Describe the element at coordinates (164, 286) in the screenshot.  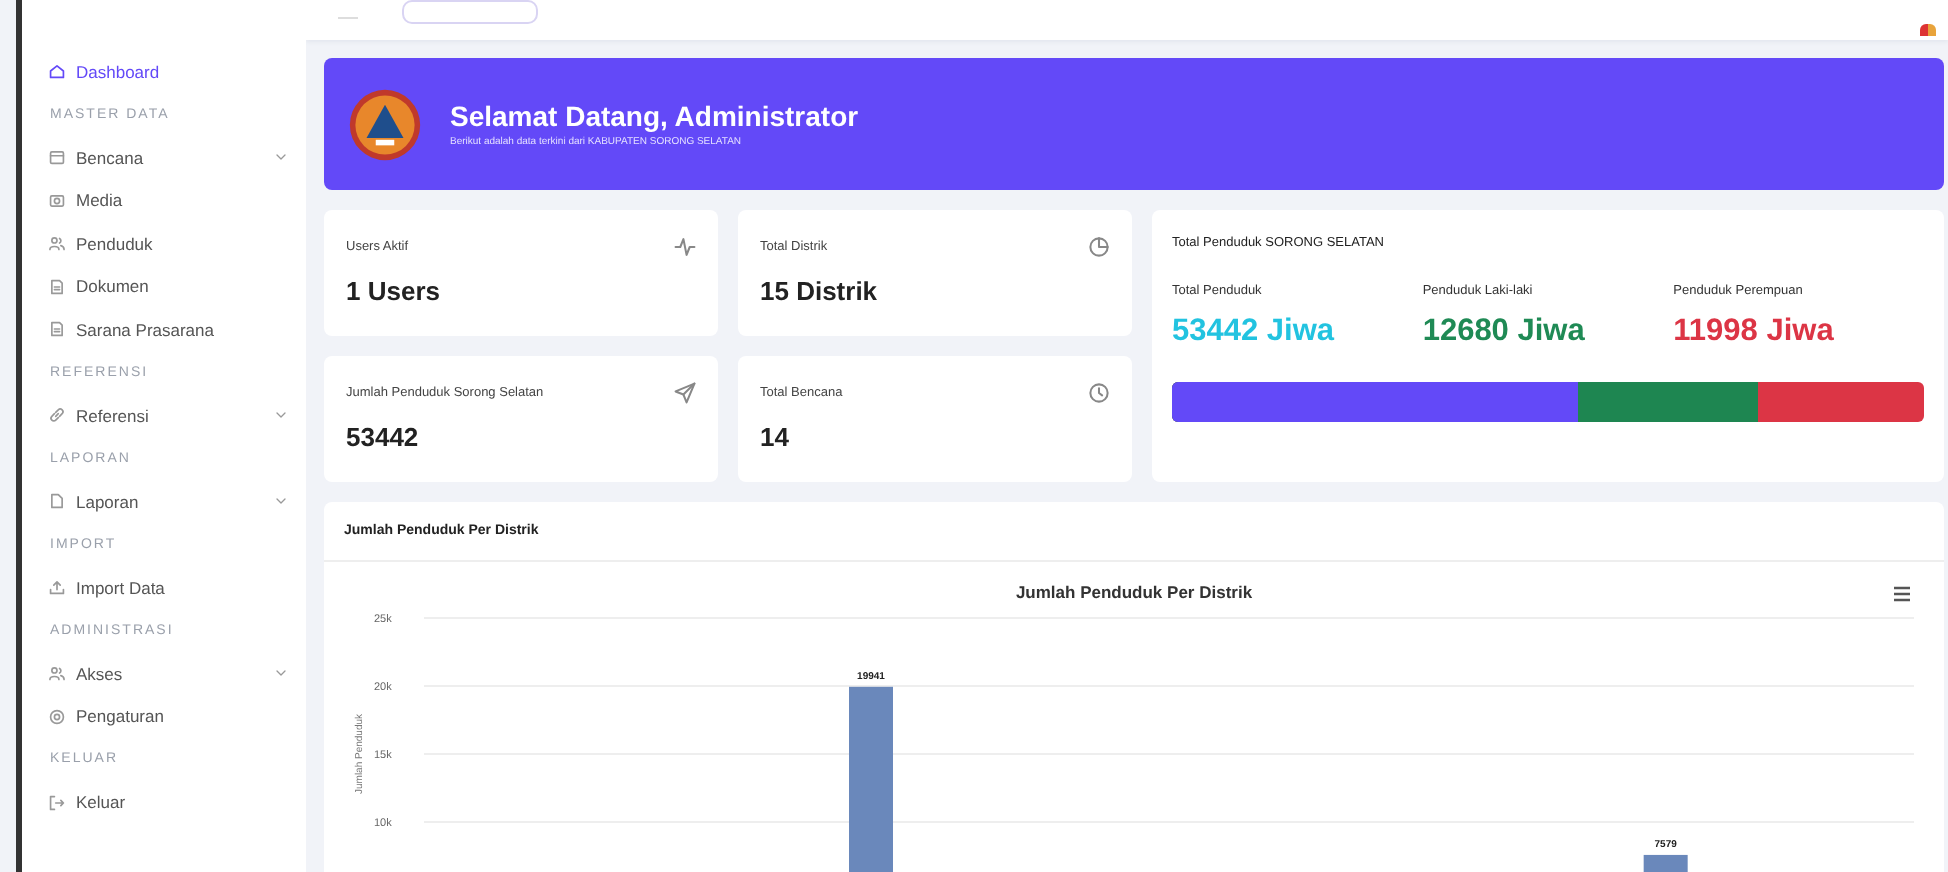
I see `sidebar-item: Dokumen` at that location.